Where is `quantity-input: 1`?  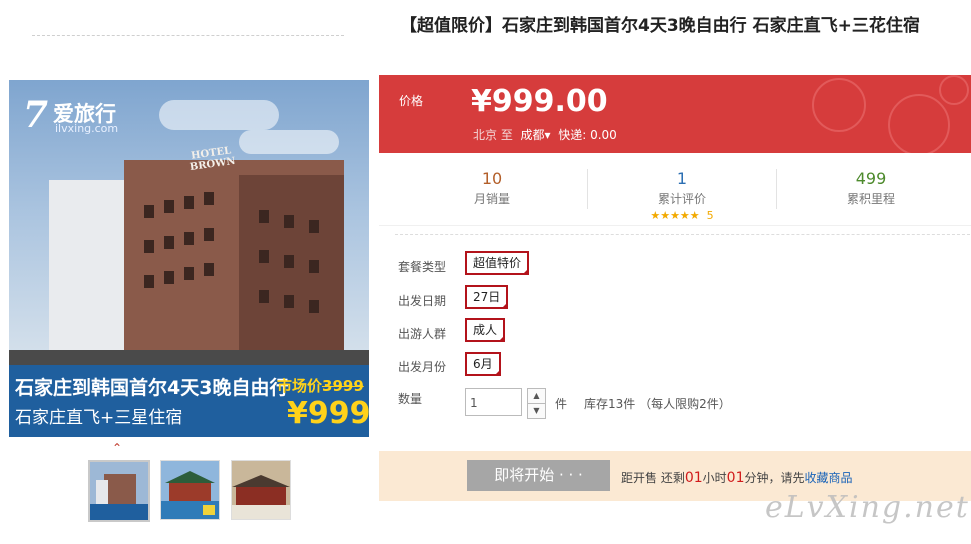 quantity-input: 1 is located at coordinates (493, 402).